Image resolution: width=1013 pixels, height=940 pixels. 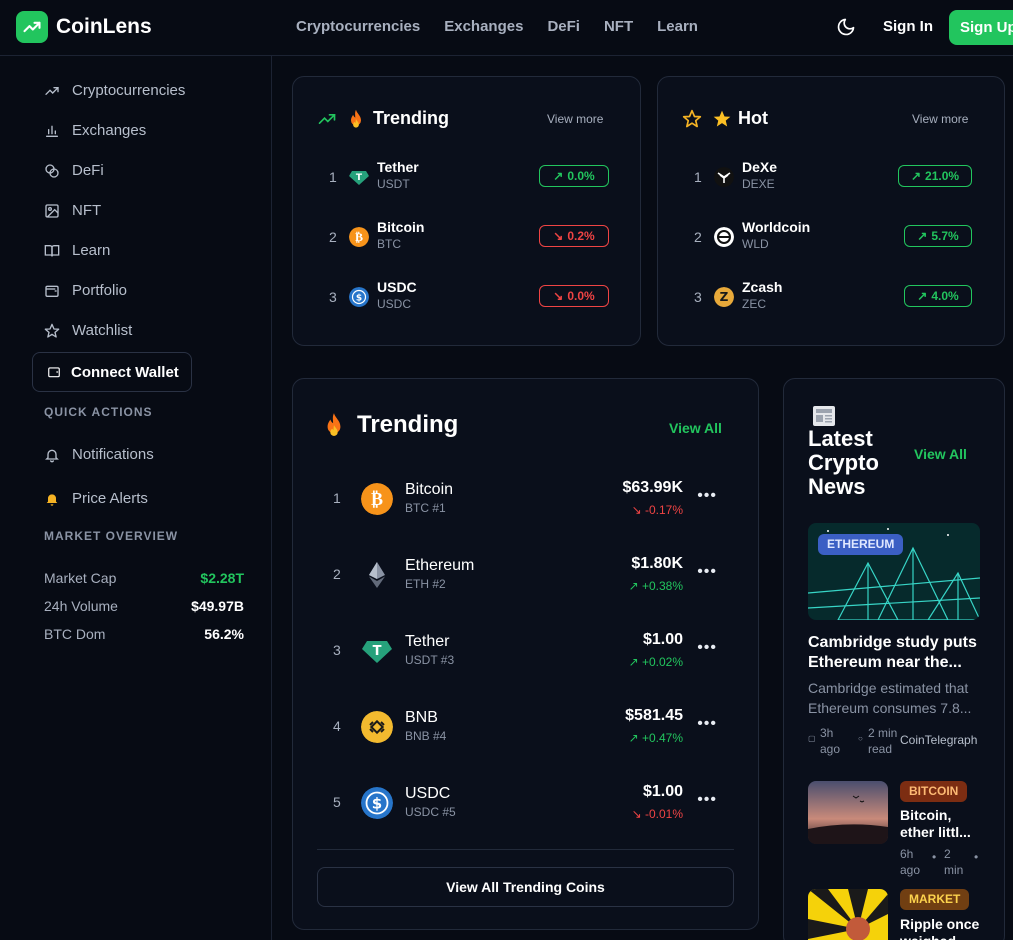 What do you see at coordinates (52, 210) in the screenshot?
I see `image-icon` at bounding box center [52, 210].